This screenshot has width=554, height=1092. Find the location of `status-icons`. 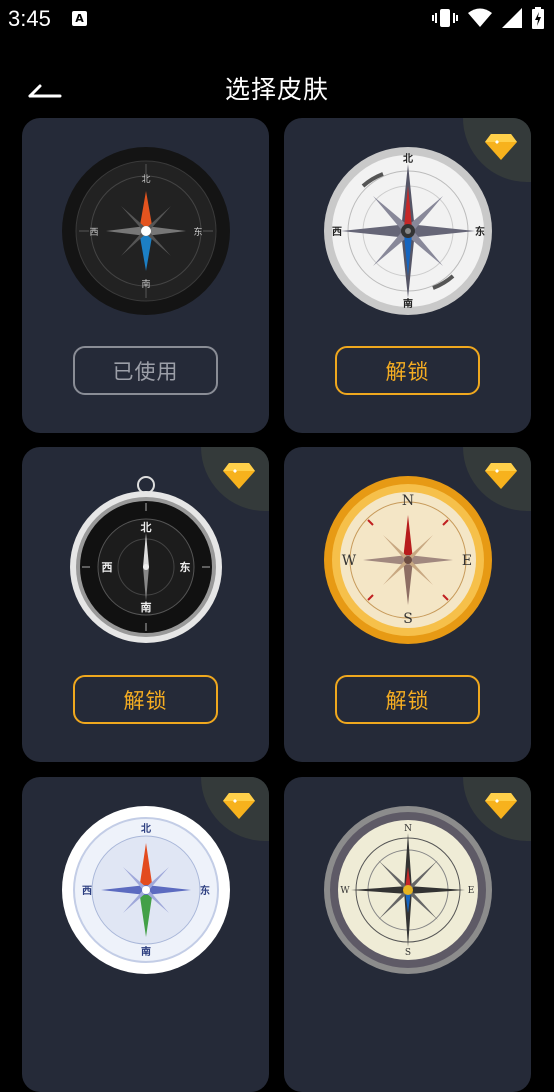

status-icons is located at coordinates (488, 18).